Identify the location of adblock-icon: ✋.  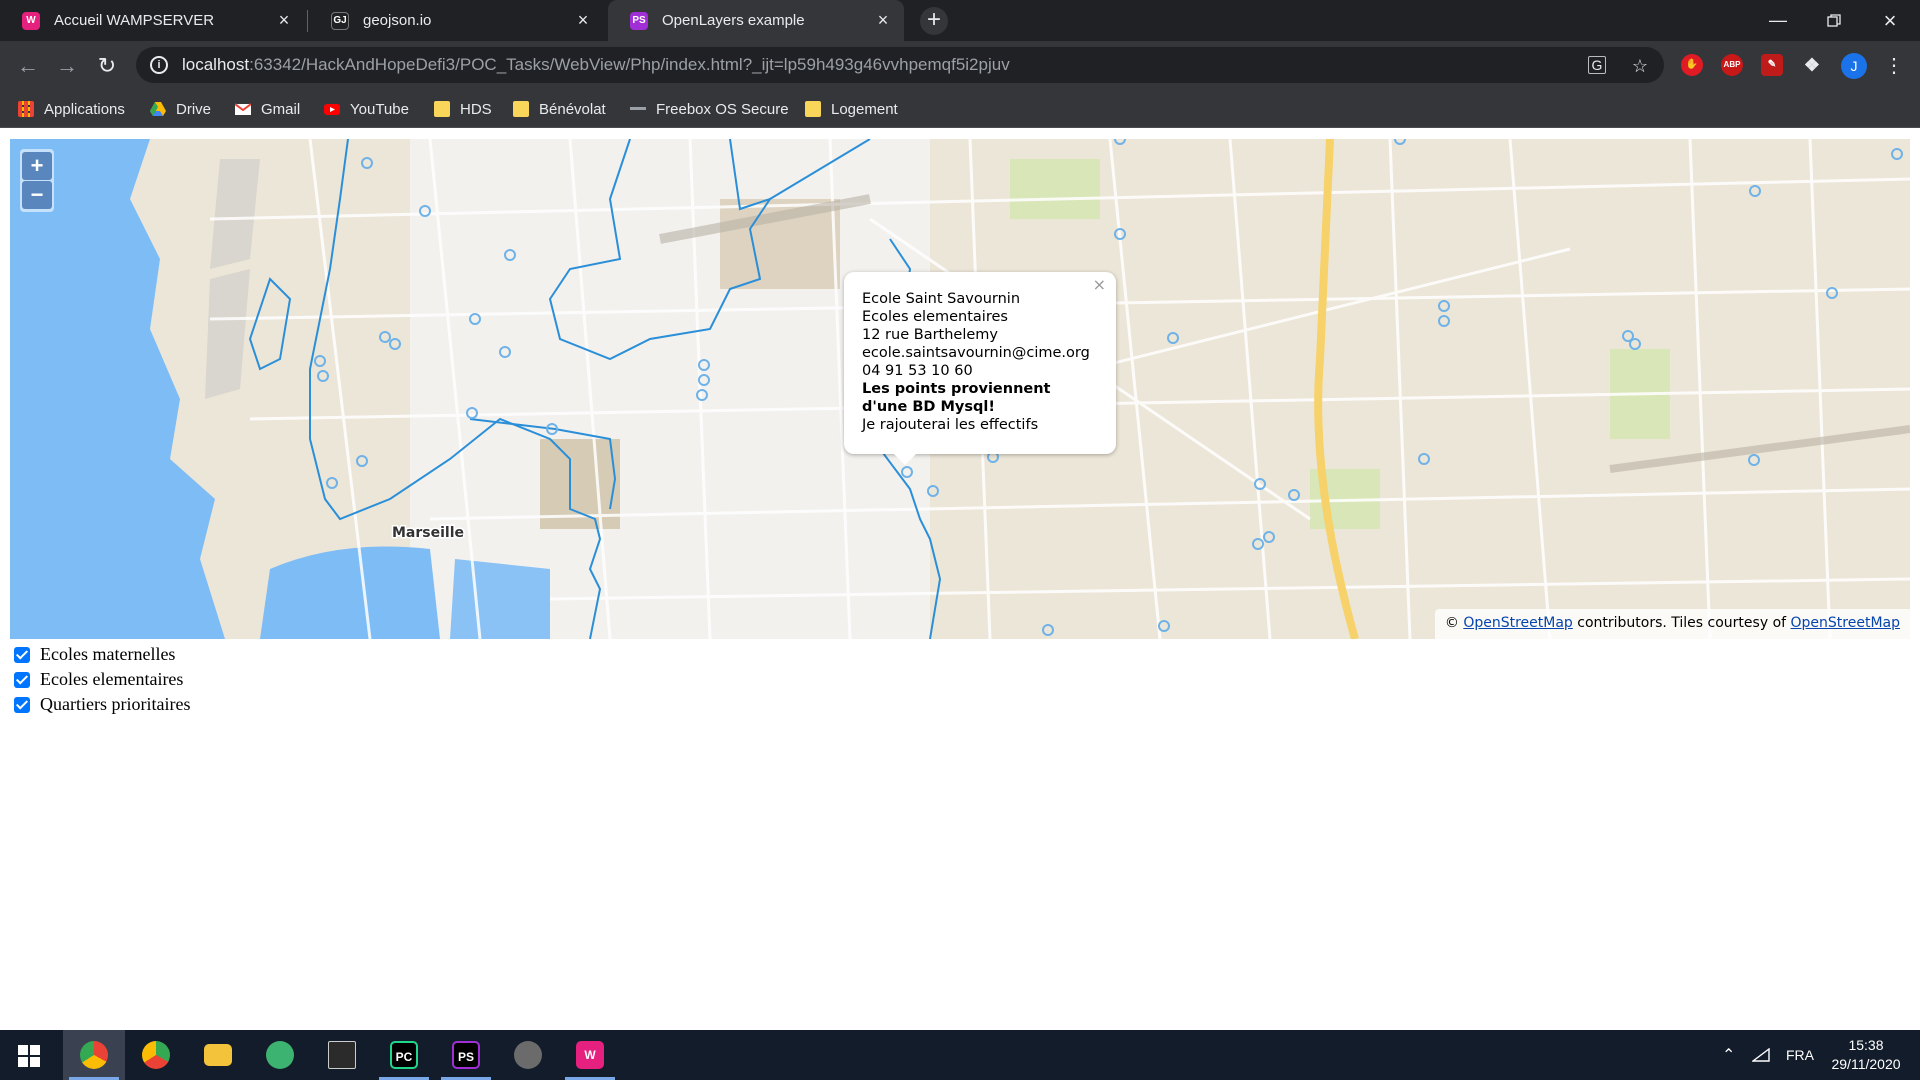
(1692, 65).